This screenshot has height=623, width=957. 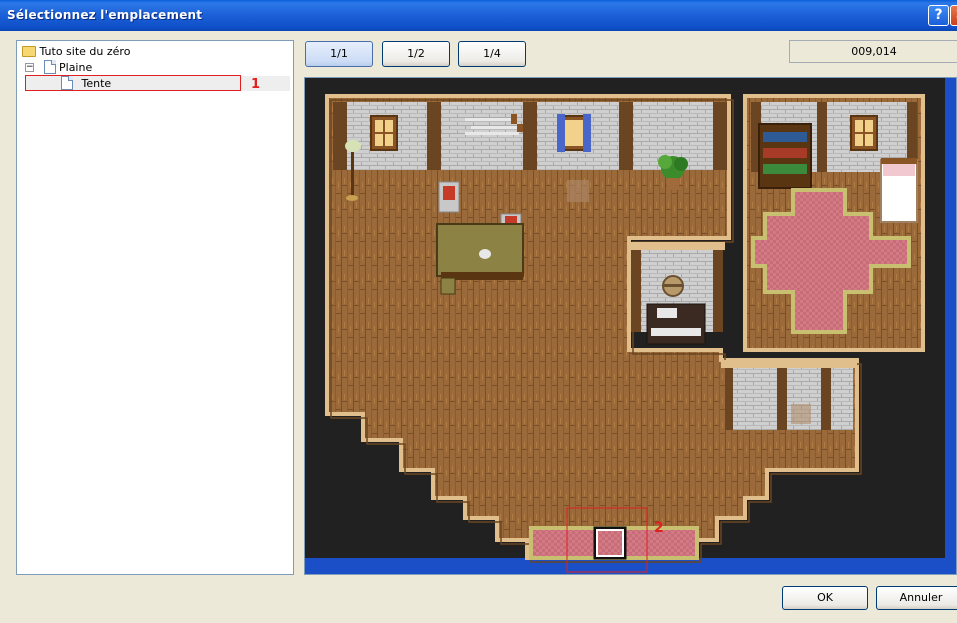 I want to click on alcove-trim, so click(x=677, y=246).